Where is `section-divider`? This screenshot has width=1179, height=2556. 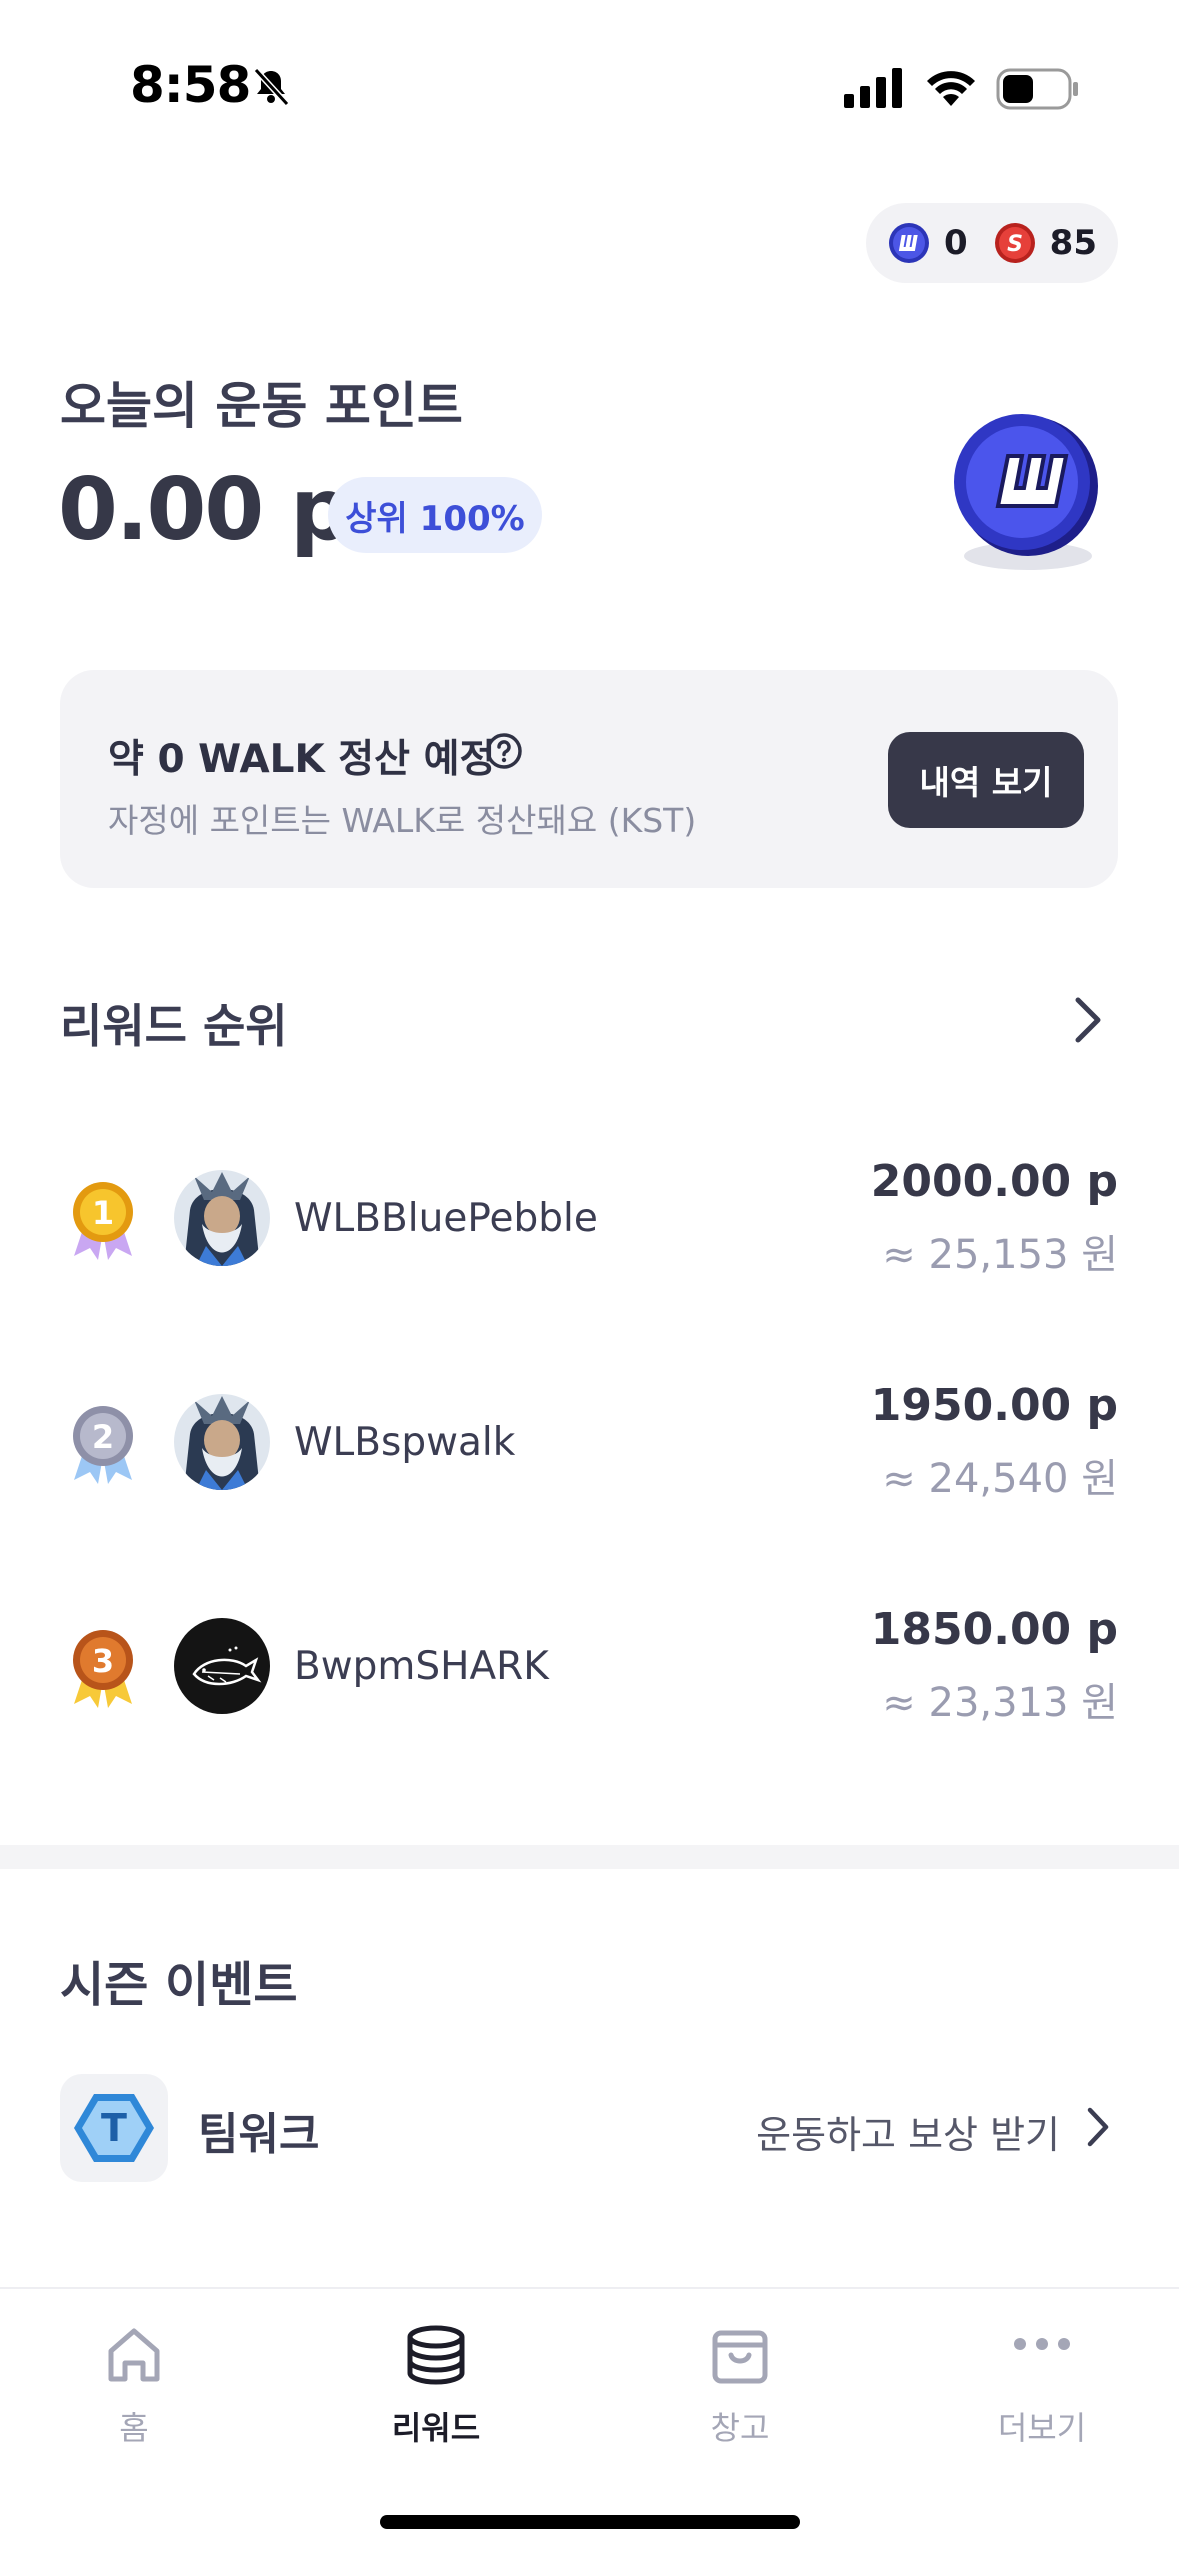
section-divider is located at coordinates (589, 1857).